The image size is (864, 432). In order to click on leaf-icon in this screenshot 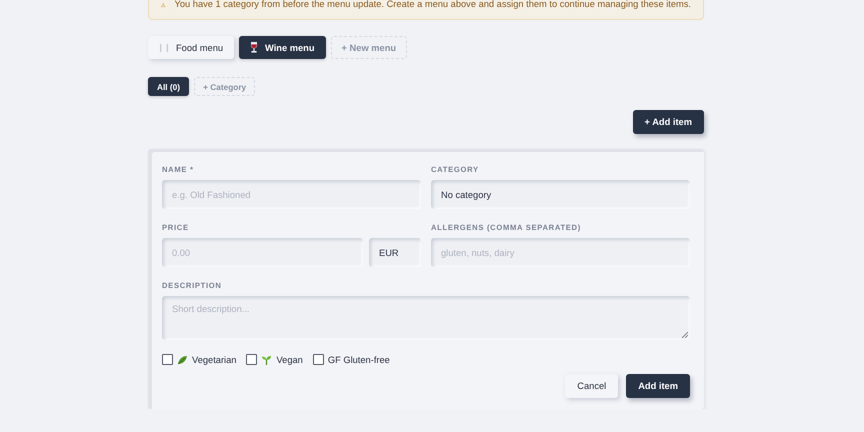, I will do `click(182, 359)`.